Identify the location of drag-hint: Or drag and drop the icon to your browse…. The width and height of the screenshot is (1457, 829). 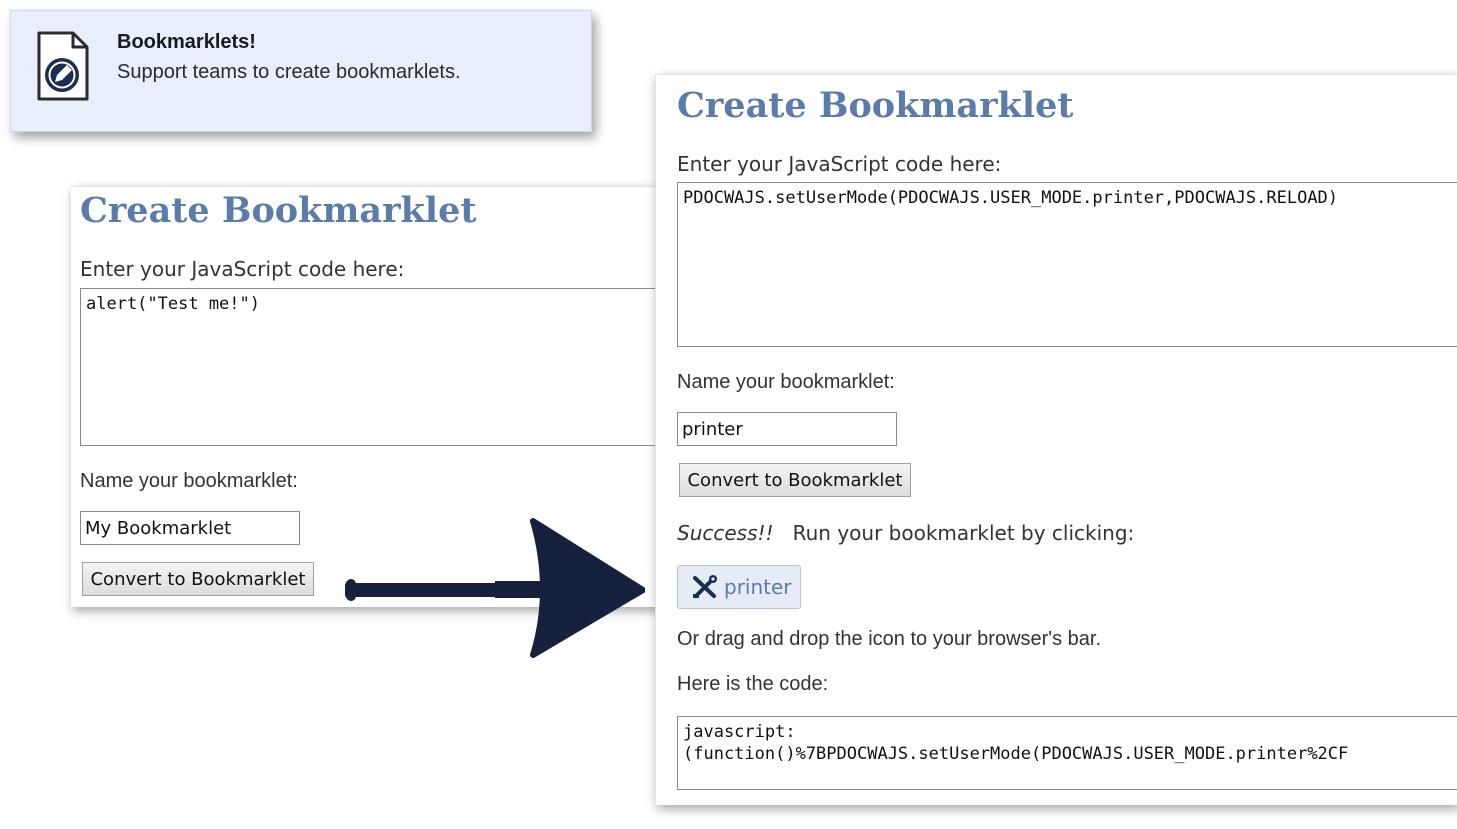
(889, 639).